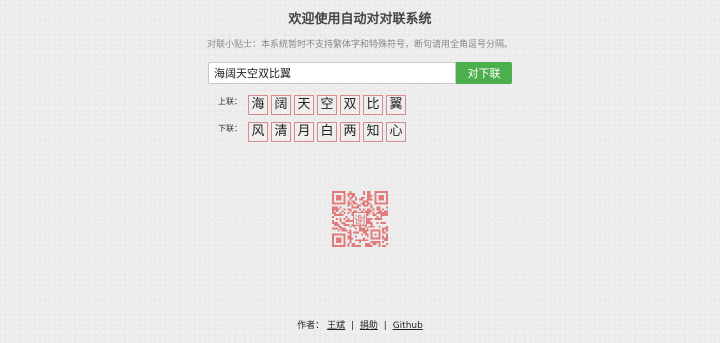  I want to click on tip-text: 对联小贴士：本系统暂时不支持繁体字和特殊符号，断句请用全角逗号分隔。, so click(359, 45).